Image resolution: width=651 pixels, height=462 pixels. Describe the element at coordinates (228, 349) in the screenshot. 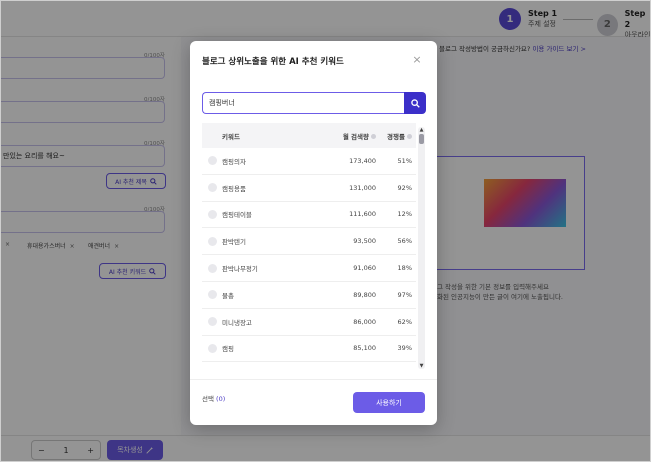

I see `keyword-cell: 캠핑` at that location.